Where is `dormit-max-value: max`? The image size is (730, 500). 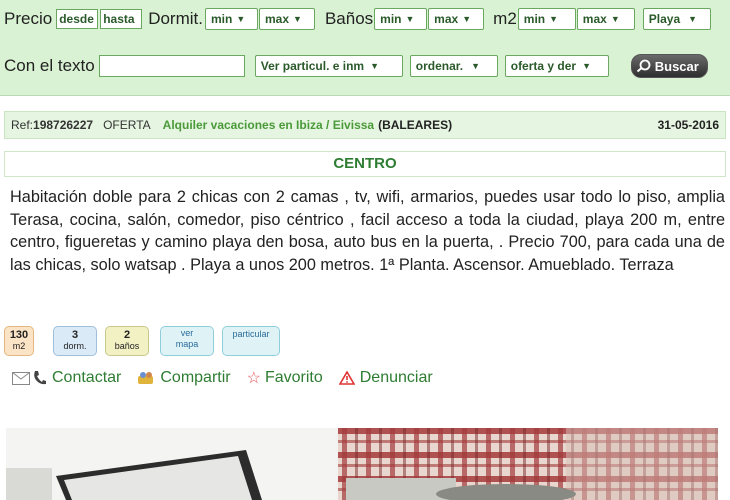 dormit-max-value: max is located at coordinates (276, 19).